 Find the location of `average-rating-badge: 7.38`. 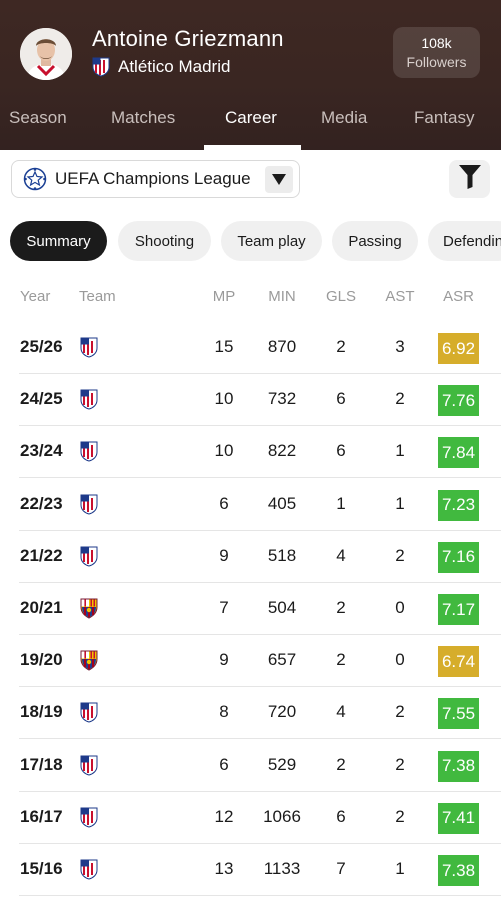

average-rating-badge: 7.38 is located at coordinates (458, 766).